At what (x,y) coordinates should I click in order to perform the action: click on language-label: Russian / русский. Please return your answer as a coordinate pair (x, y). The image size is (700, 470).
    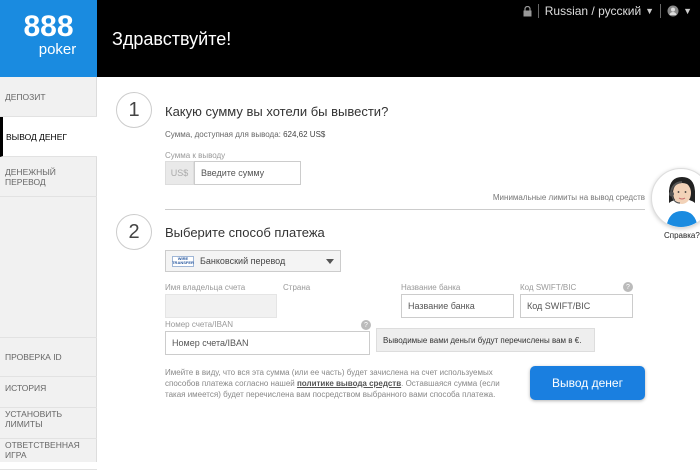
    Looking at the image, I should click on (593, 11).